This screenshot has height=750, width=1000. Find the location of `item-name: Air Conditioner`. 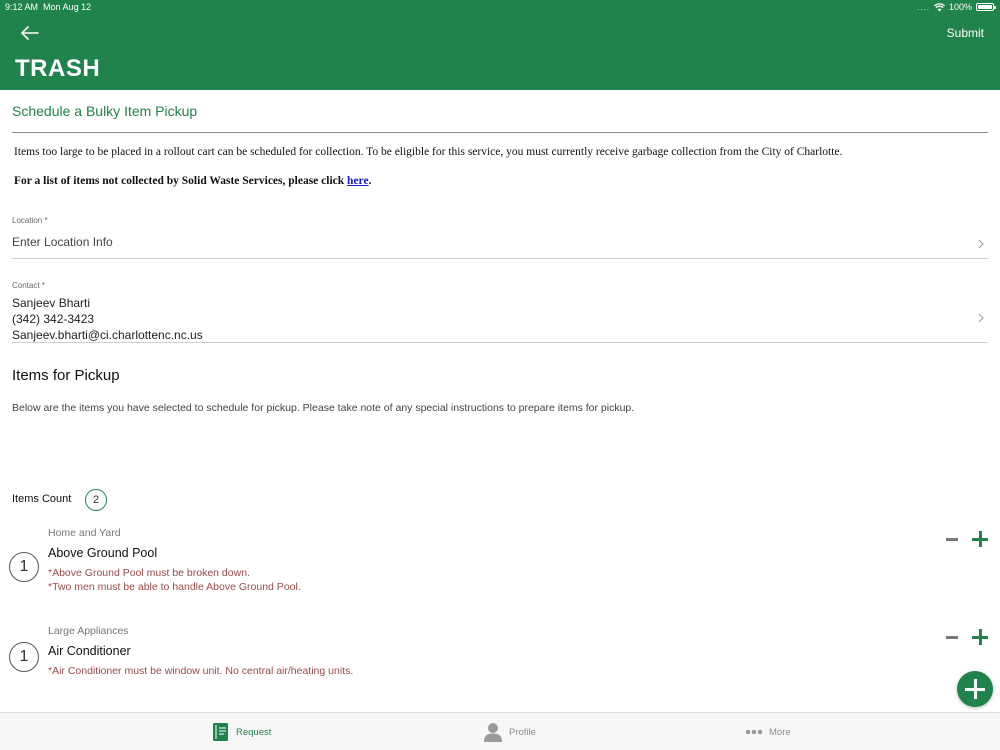

item-name: Air Conditioner is located at coordinates (89, 651).